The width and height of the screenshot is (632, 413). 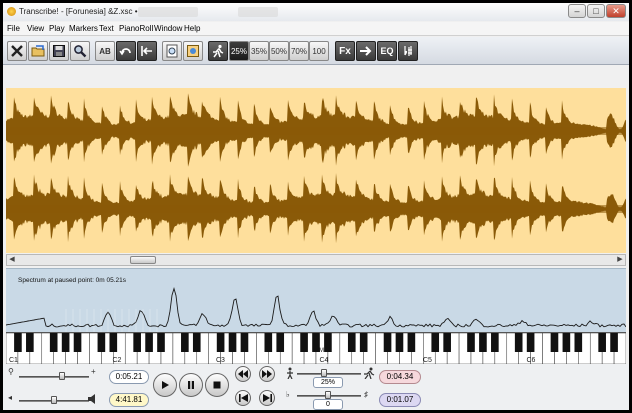 What do you see at coordinates (13, 28) in the screenshot?
I see `menu-file: File` at bounding box center [13, 28].